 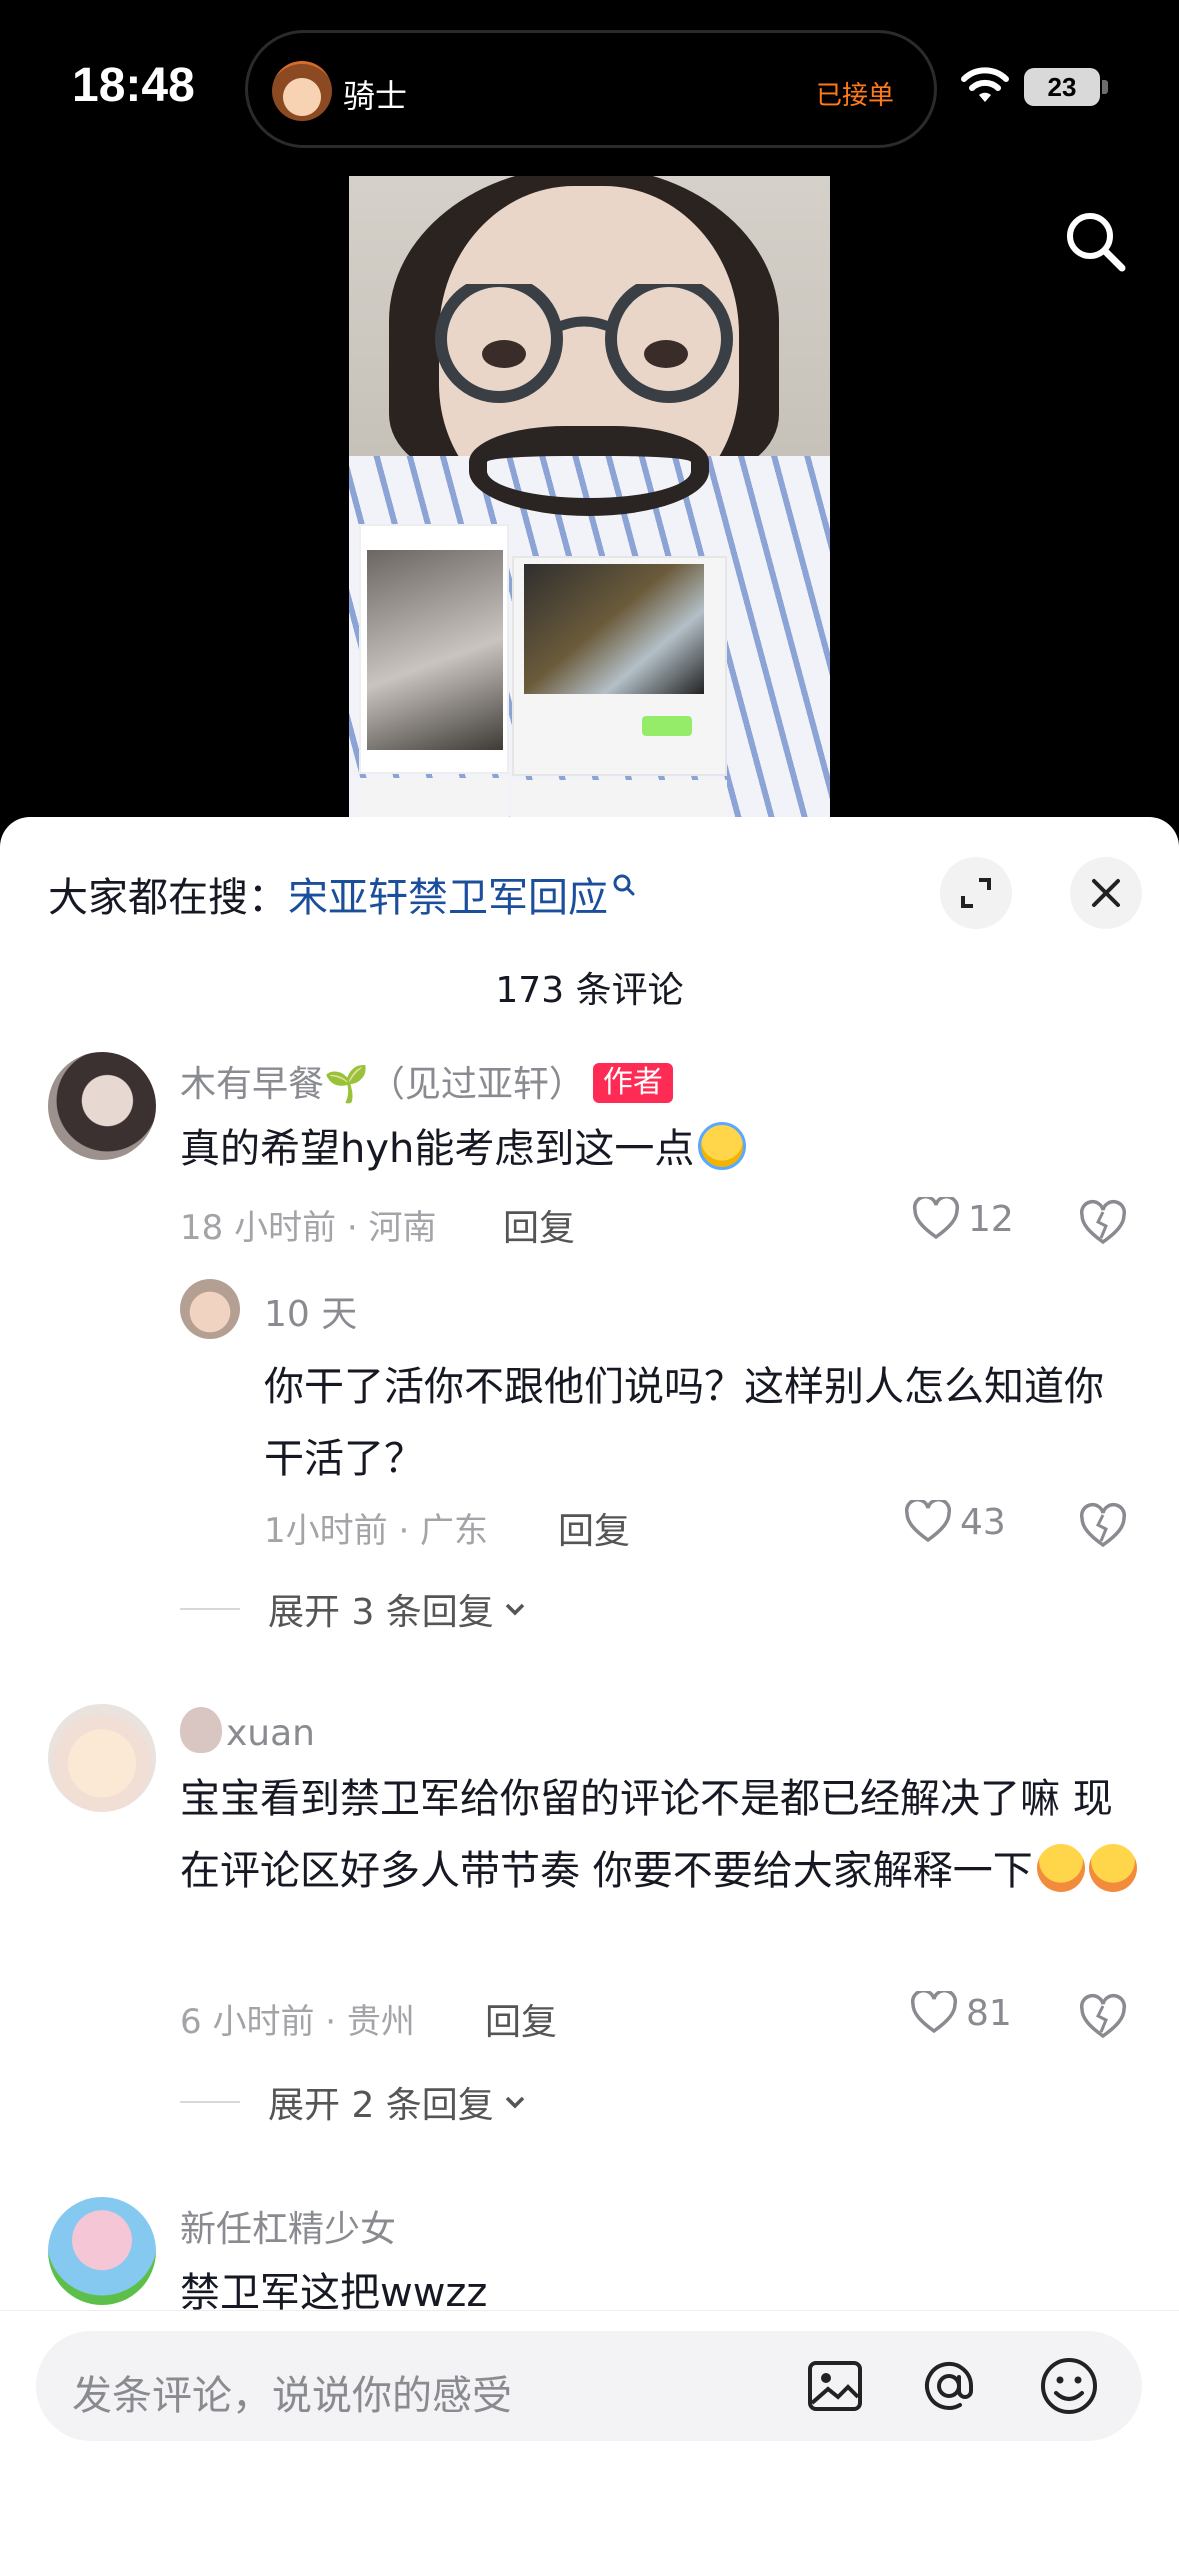 What do you see at coordinates (437, 1149) in the screenshot?
I see `comment-text-content: 真的希望hyh能考虑到这一点` at bounding box center [437, 1149].